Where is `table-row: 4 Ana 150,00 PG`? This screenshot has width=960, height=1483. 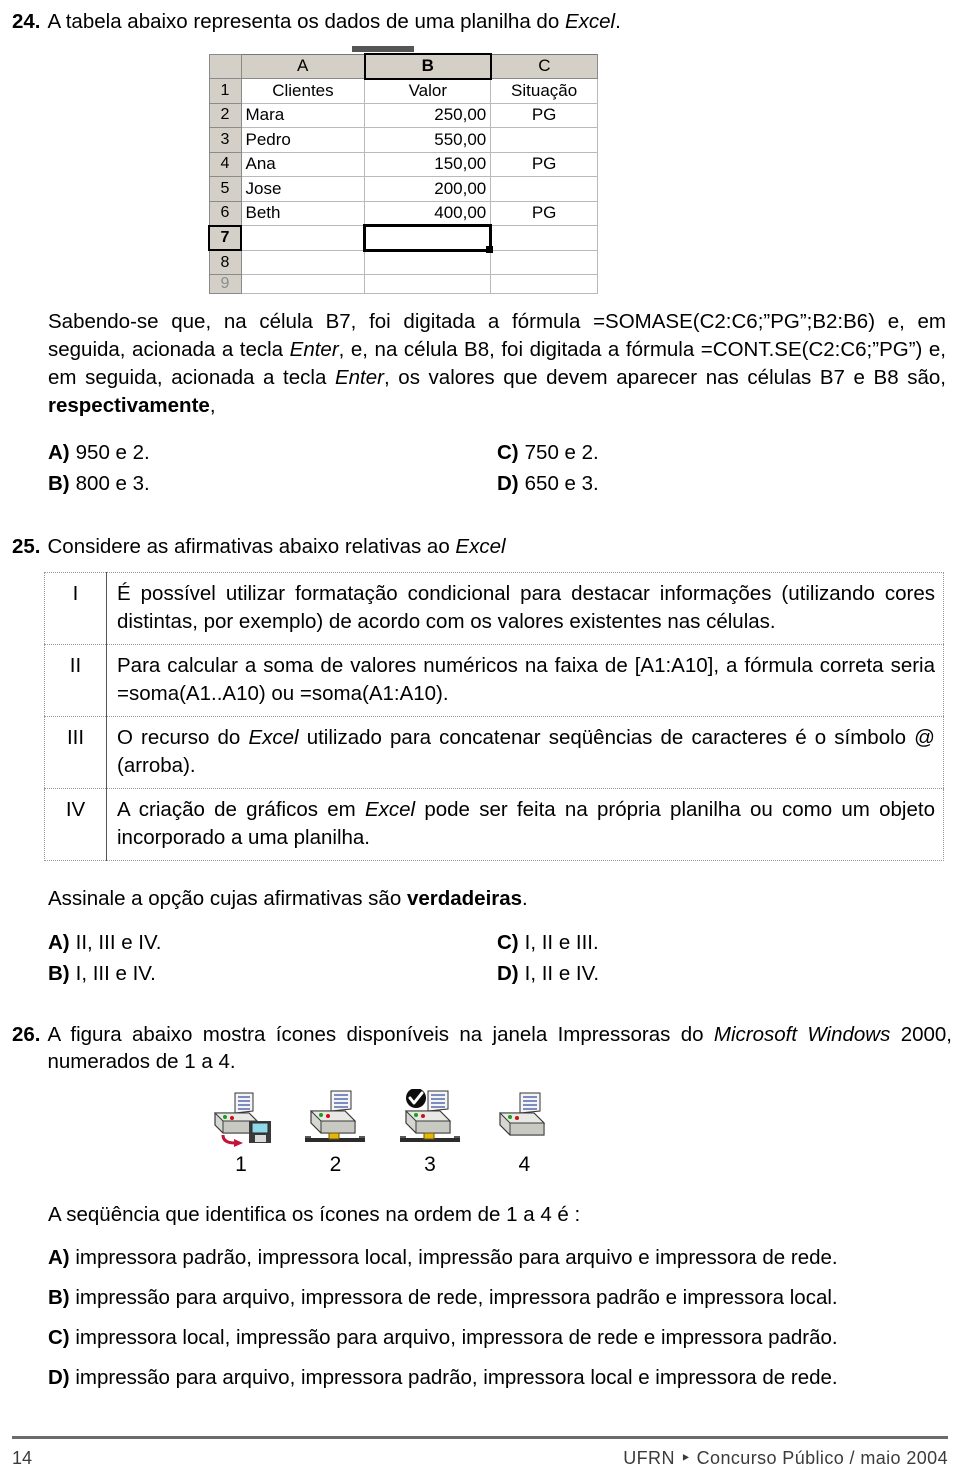
table-row: 4 Ana 150,00 PG is located at coordinates (403, 164).